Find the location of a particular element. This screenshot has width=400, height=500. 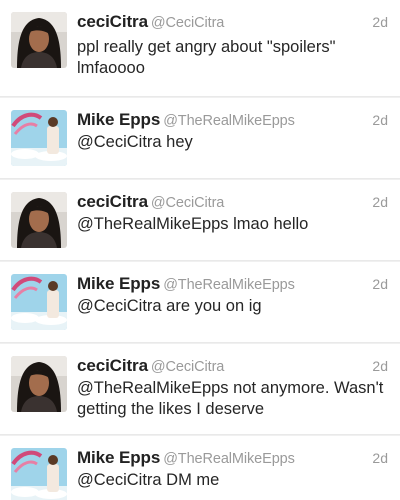

tweet-text-line: ppl really get angry about "spoilers" is located at coordinates (206, 47).